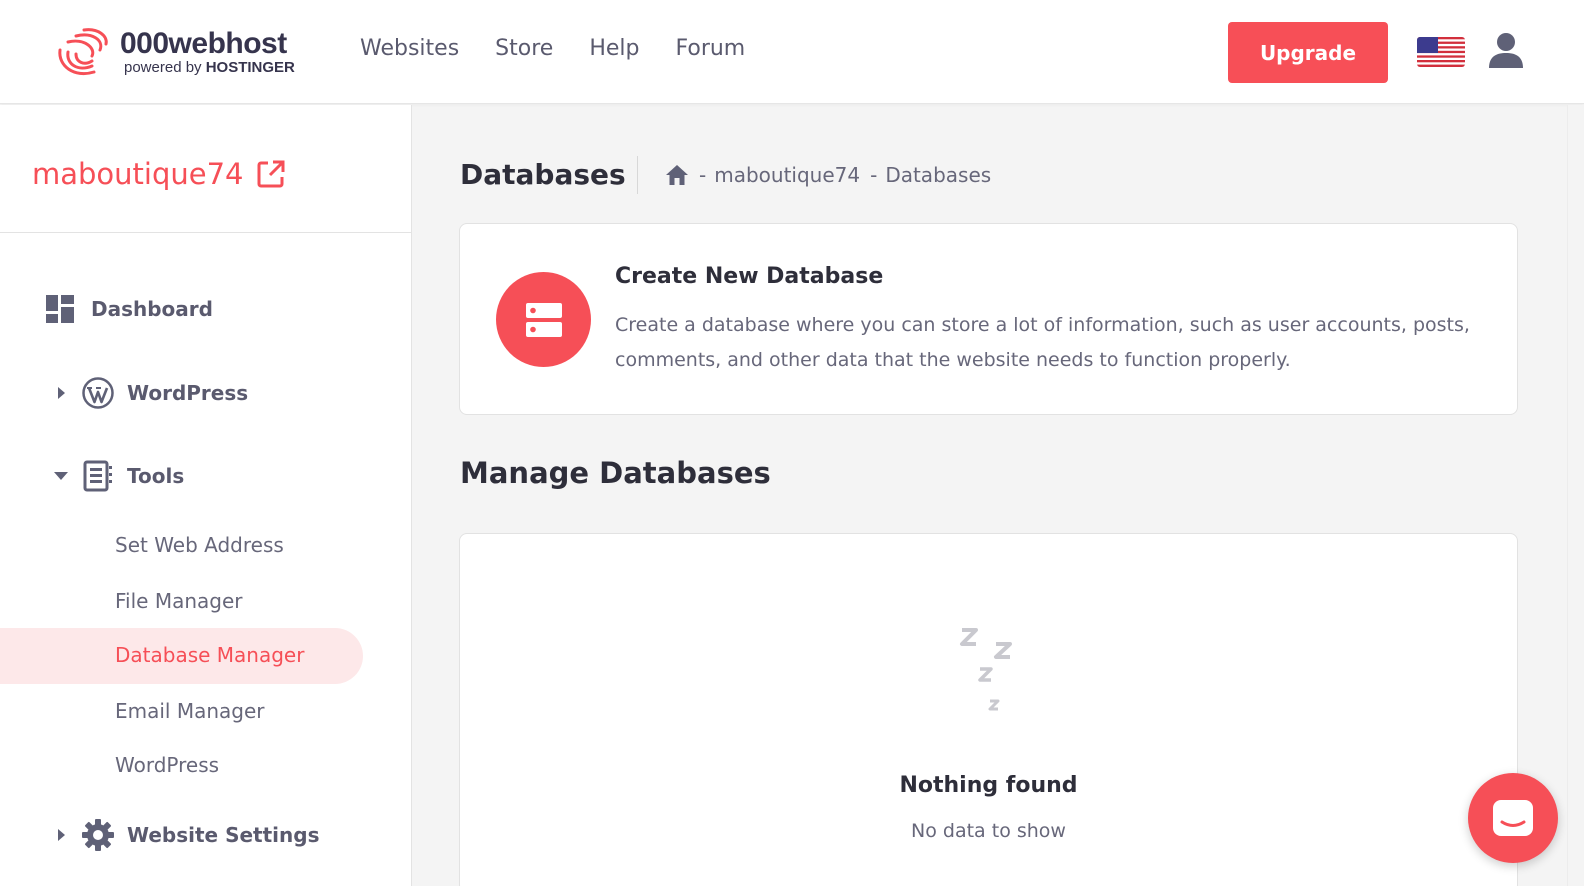  I want to click on sidebar-item-label: Dashboard, so click(152, 309).